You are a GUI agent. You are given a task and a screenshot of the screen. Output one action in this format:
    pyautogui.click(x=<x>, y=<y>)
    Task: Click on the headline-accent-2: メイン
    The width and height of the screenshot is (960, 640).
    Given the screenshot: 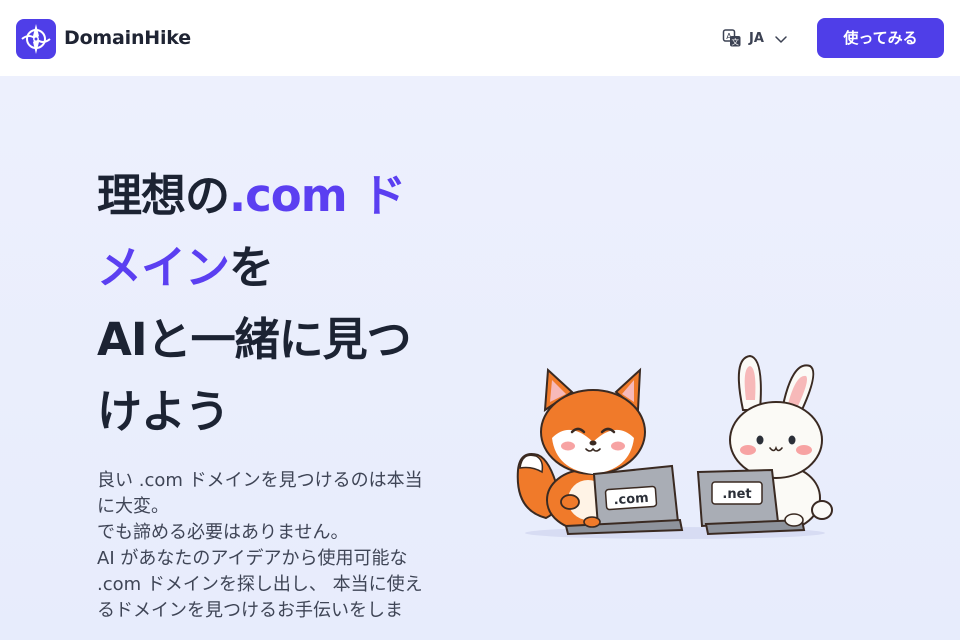 What is the action you would take?
    pyautogui.click(x=163, y=267)
    